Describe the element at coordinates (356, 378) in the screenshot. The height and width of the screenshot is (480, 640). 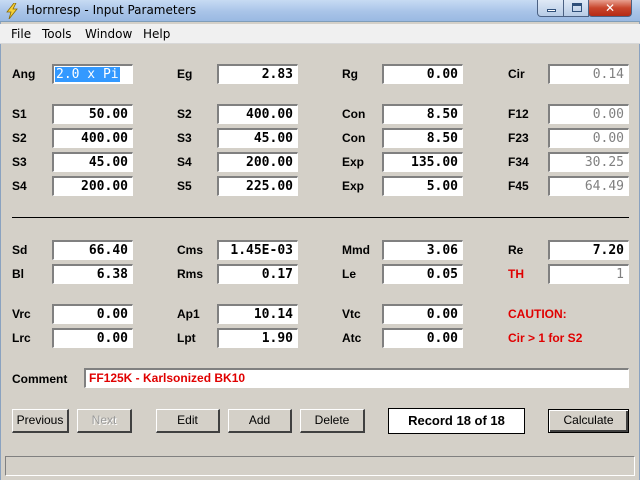
I see `comment-field: FF125K - Karlsonized BK10` at that location.